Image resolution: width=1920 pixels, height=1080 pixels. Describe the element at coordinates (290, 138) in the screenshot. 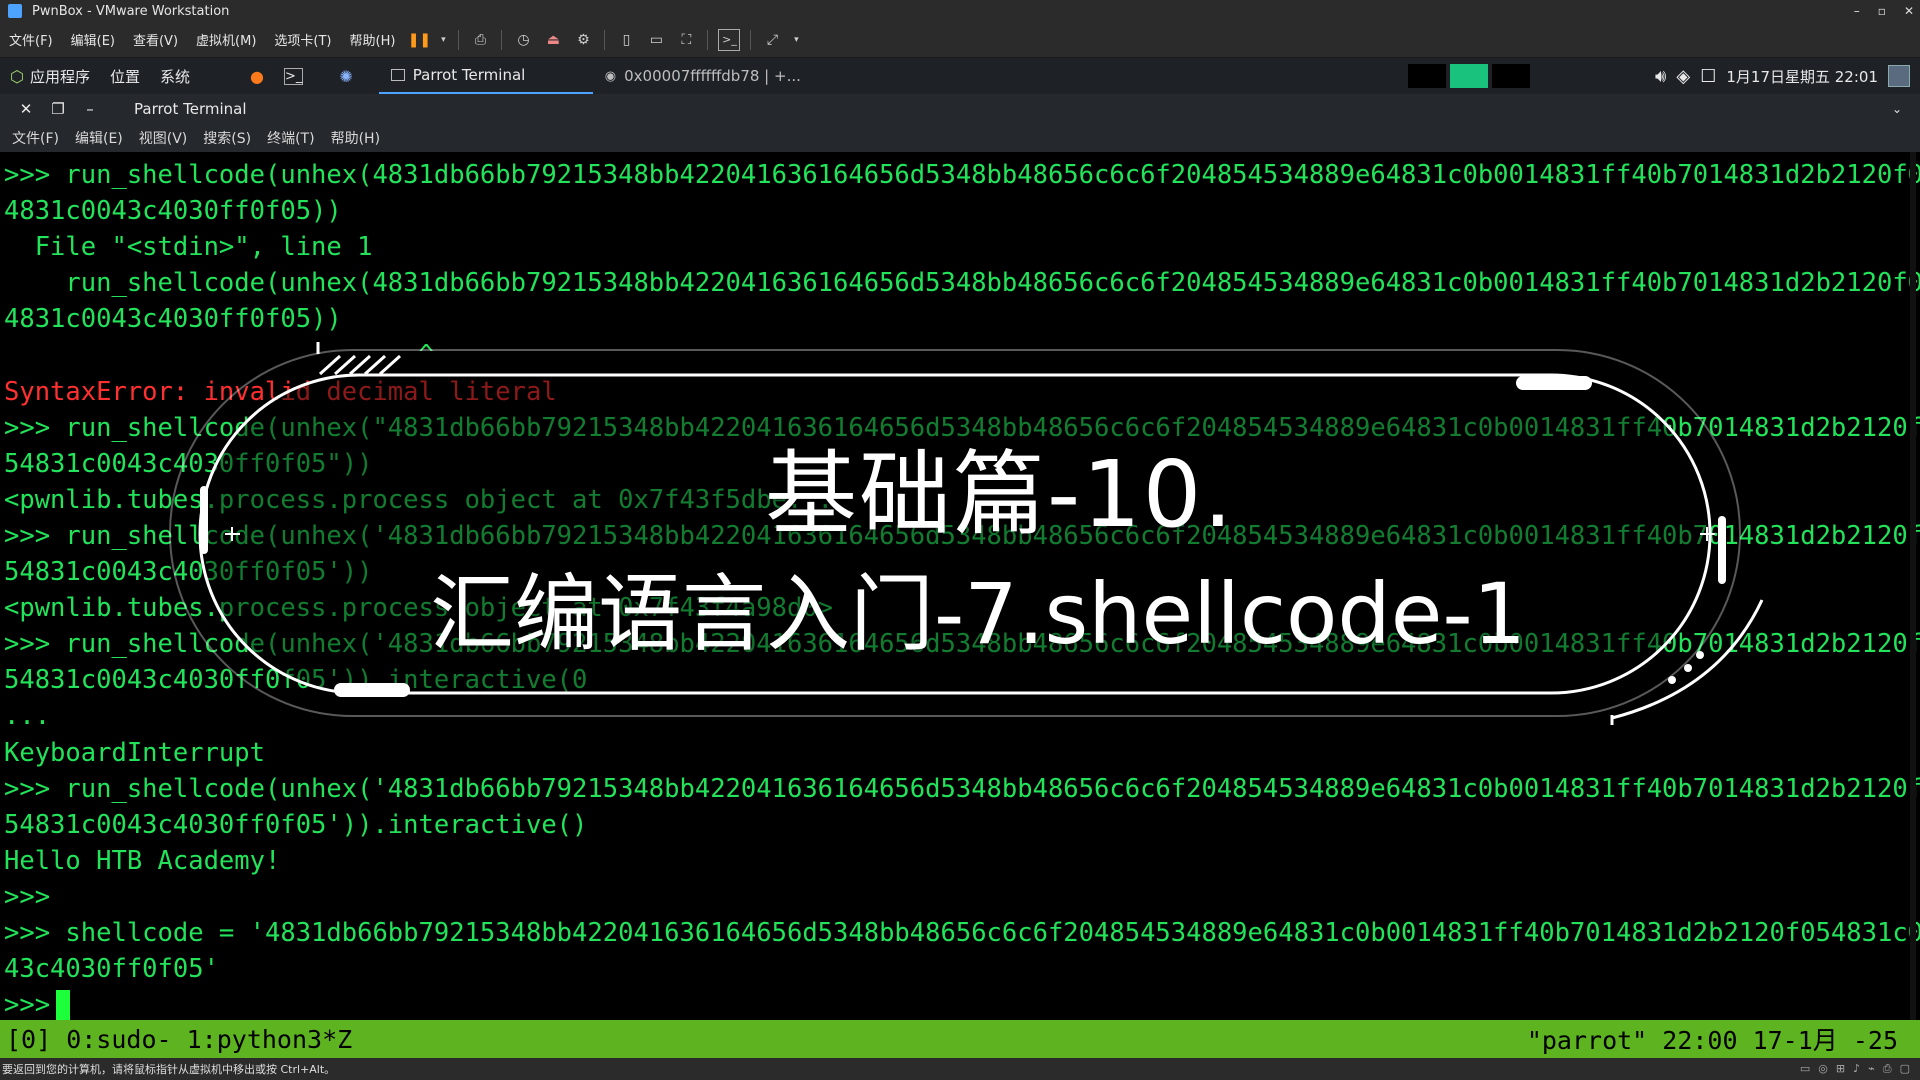

I see `terminal-menu-terminal: 终端(T)` at that location.